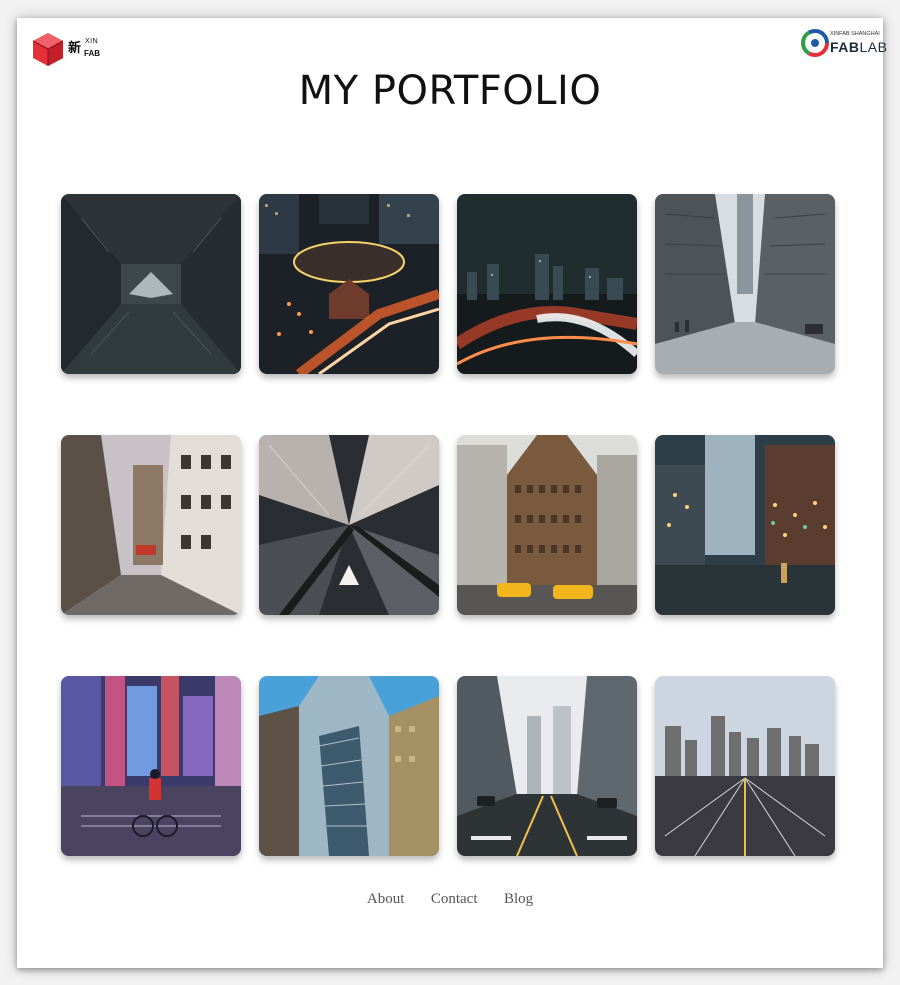  I want to click on fablab-logo: XINFAB SHANGHAI FABLAB, so click(844, 45).